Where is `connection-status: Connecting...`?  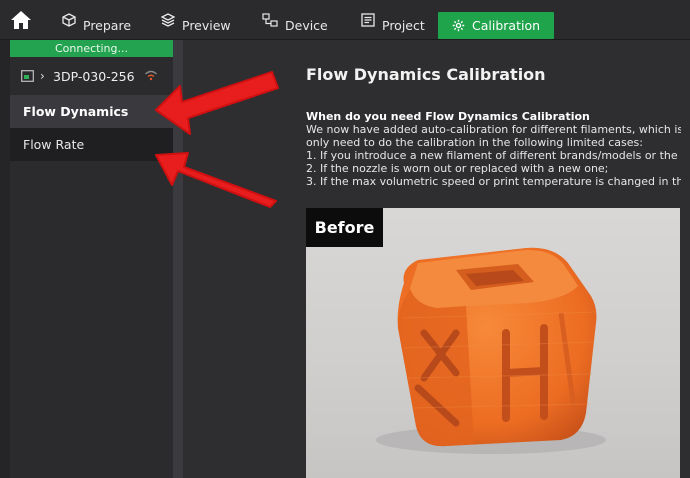
connection-status: Connecting... is located at coordinates (91, 48).